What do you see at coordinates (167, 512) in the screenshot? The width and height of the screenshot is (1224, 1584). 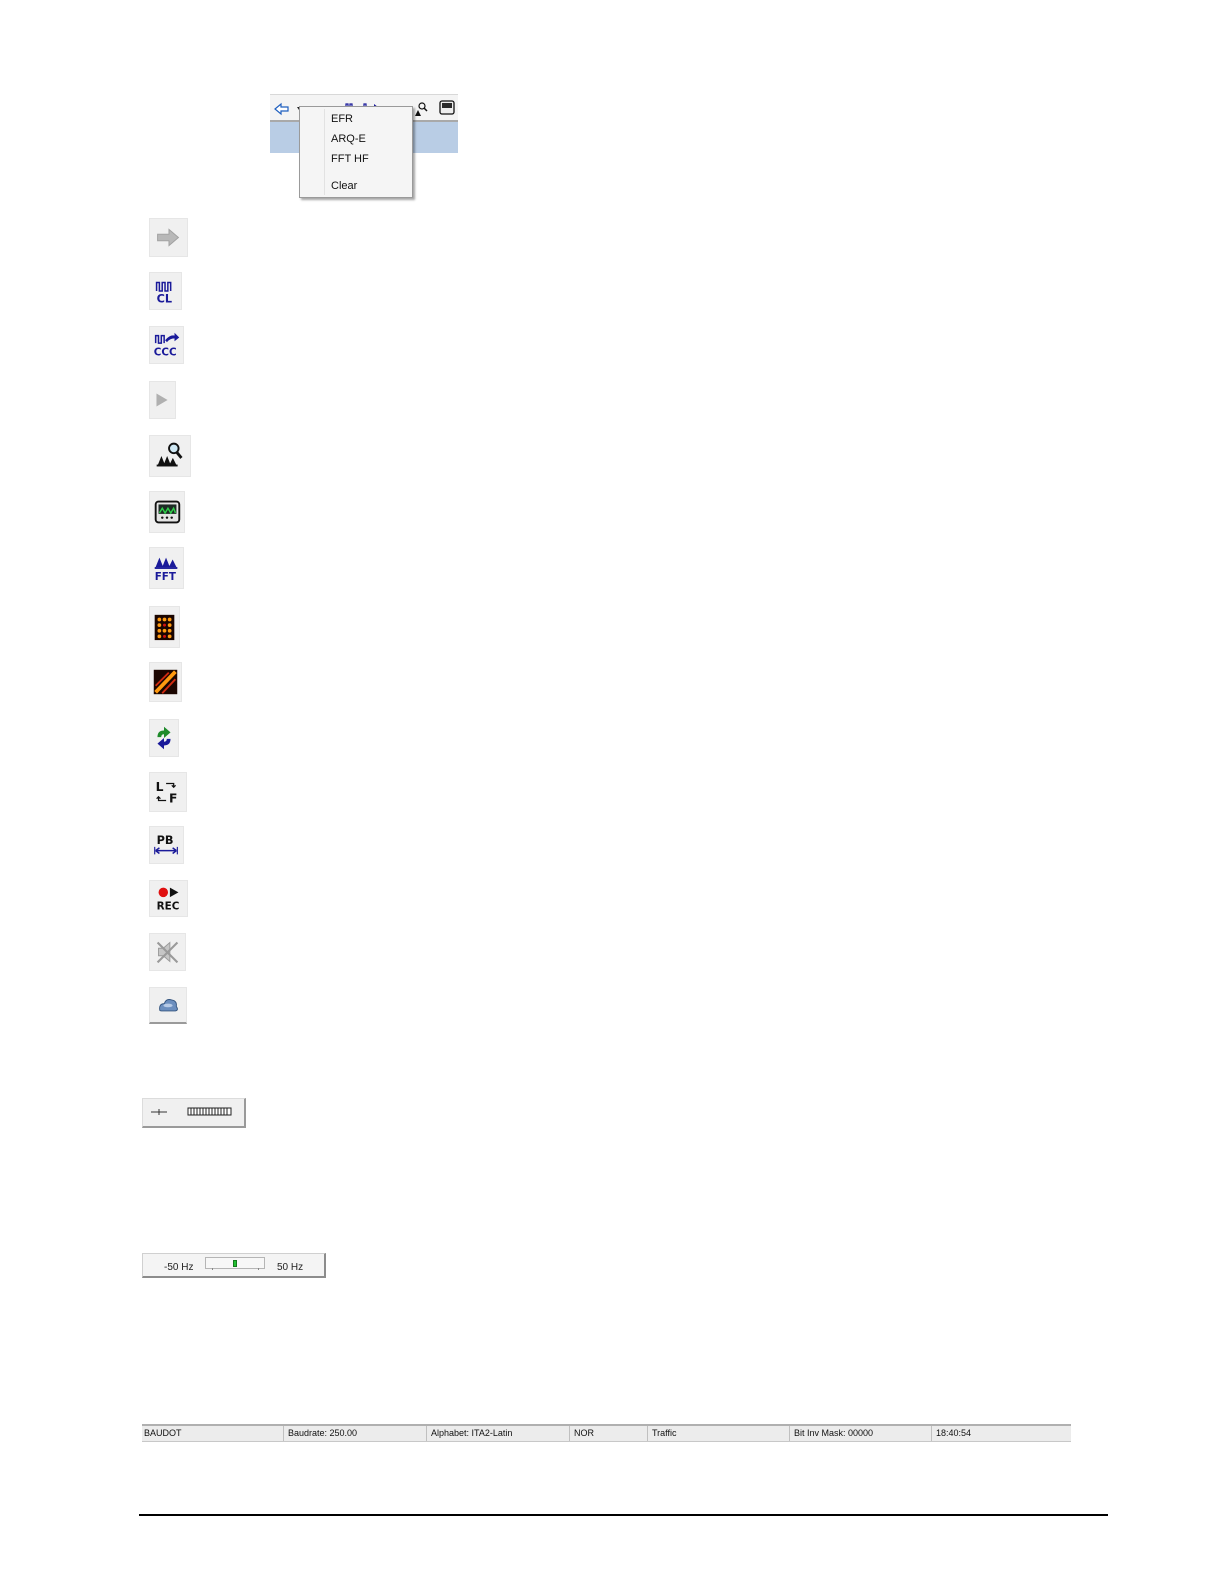 I see `scope-display-icon` at bounding box center [167, 512].